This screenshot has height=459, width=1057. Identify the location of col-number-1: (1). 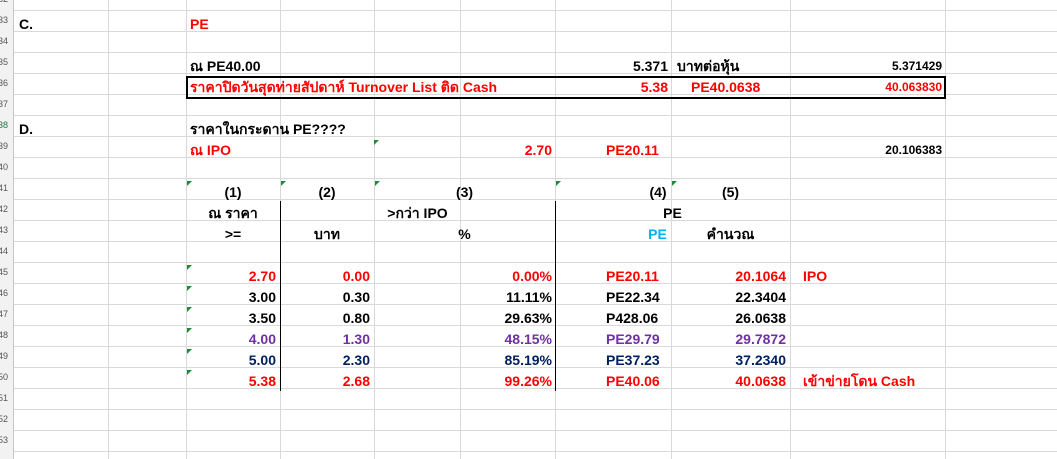
(233, 192).